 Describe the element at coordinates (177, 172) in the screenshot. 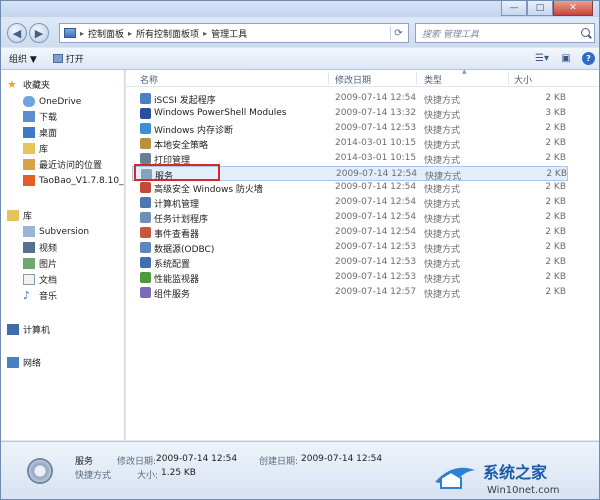

I see `highlight-box` at that location.